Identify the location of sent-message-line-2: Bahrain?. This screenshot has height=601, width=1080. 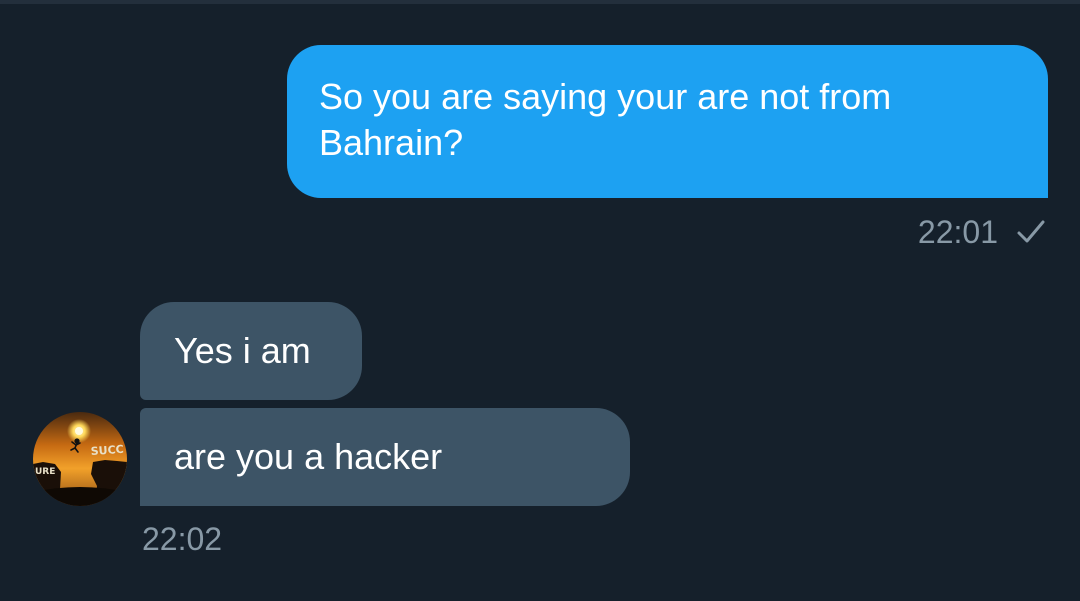
(391, 142).